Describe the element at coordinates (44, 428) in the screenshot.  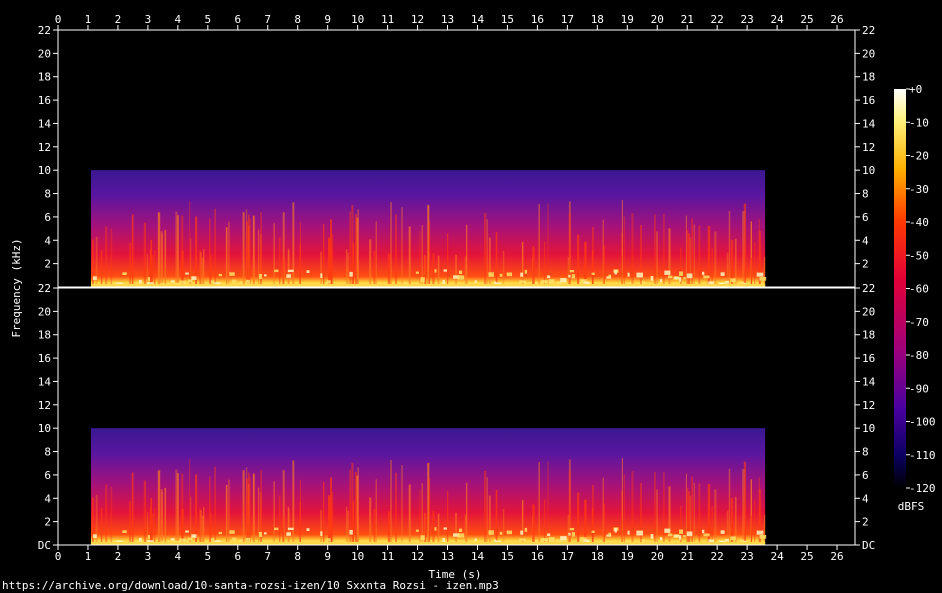
I see `y-tick-label: 10` at that location.